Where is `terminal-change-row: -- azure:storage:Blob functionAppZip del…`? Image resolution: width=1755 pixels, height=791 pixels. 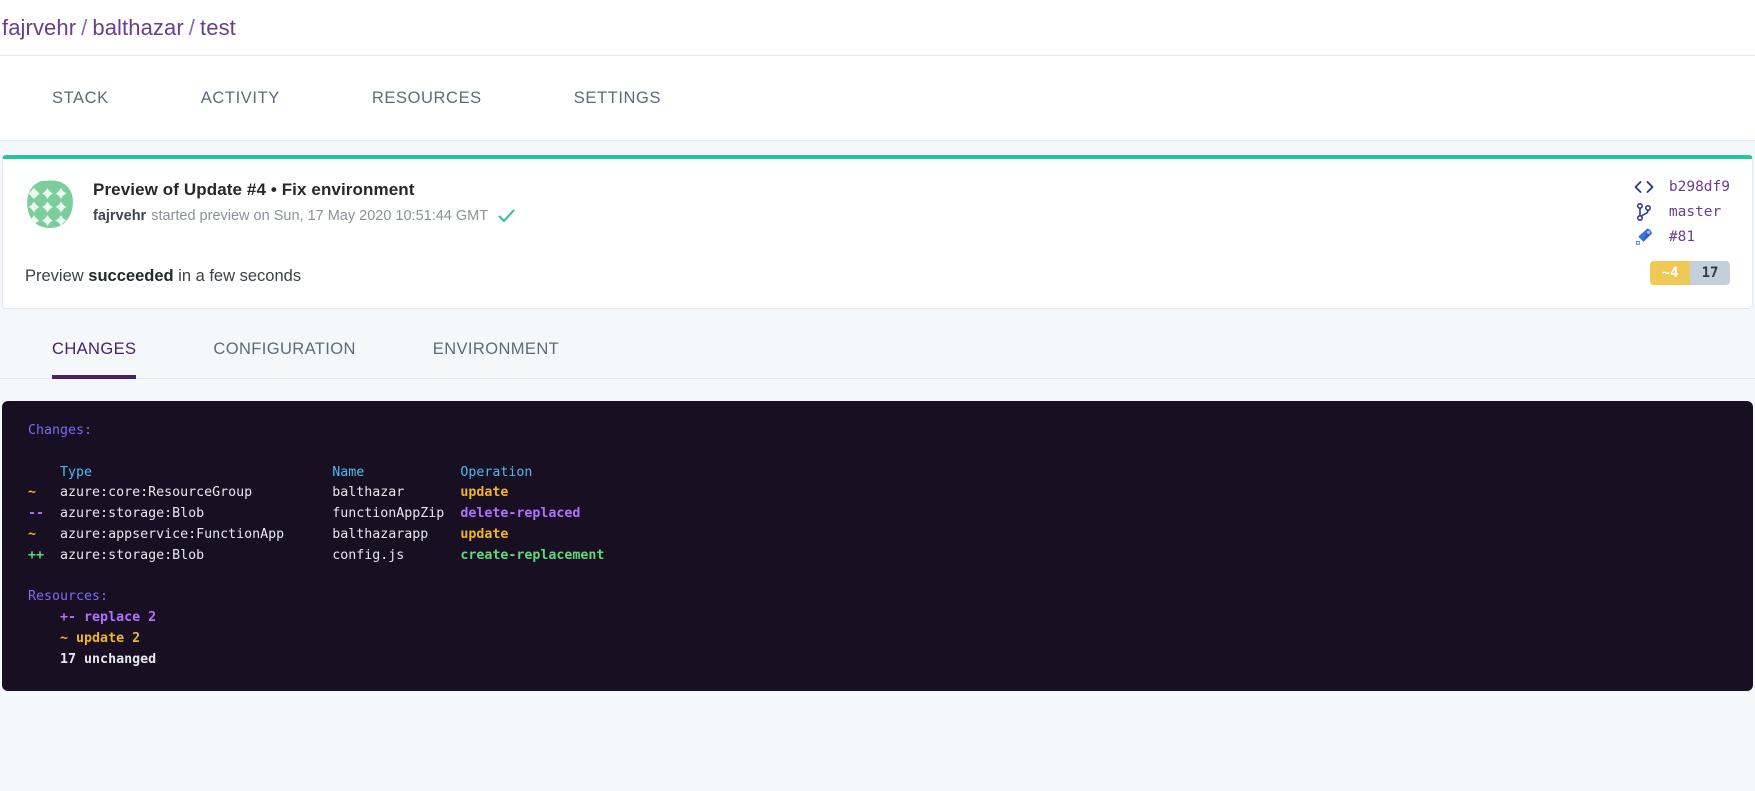
terminal-change-row: -- azure:storage:Blob functionAppZip del… is located at coordinates (890, 514).